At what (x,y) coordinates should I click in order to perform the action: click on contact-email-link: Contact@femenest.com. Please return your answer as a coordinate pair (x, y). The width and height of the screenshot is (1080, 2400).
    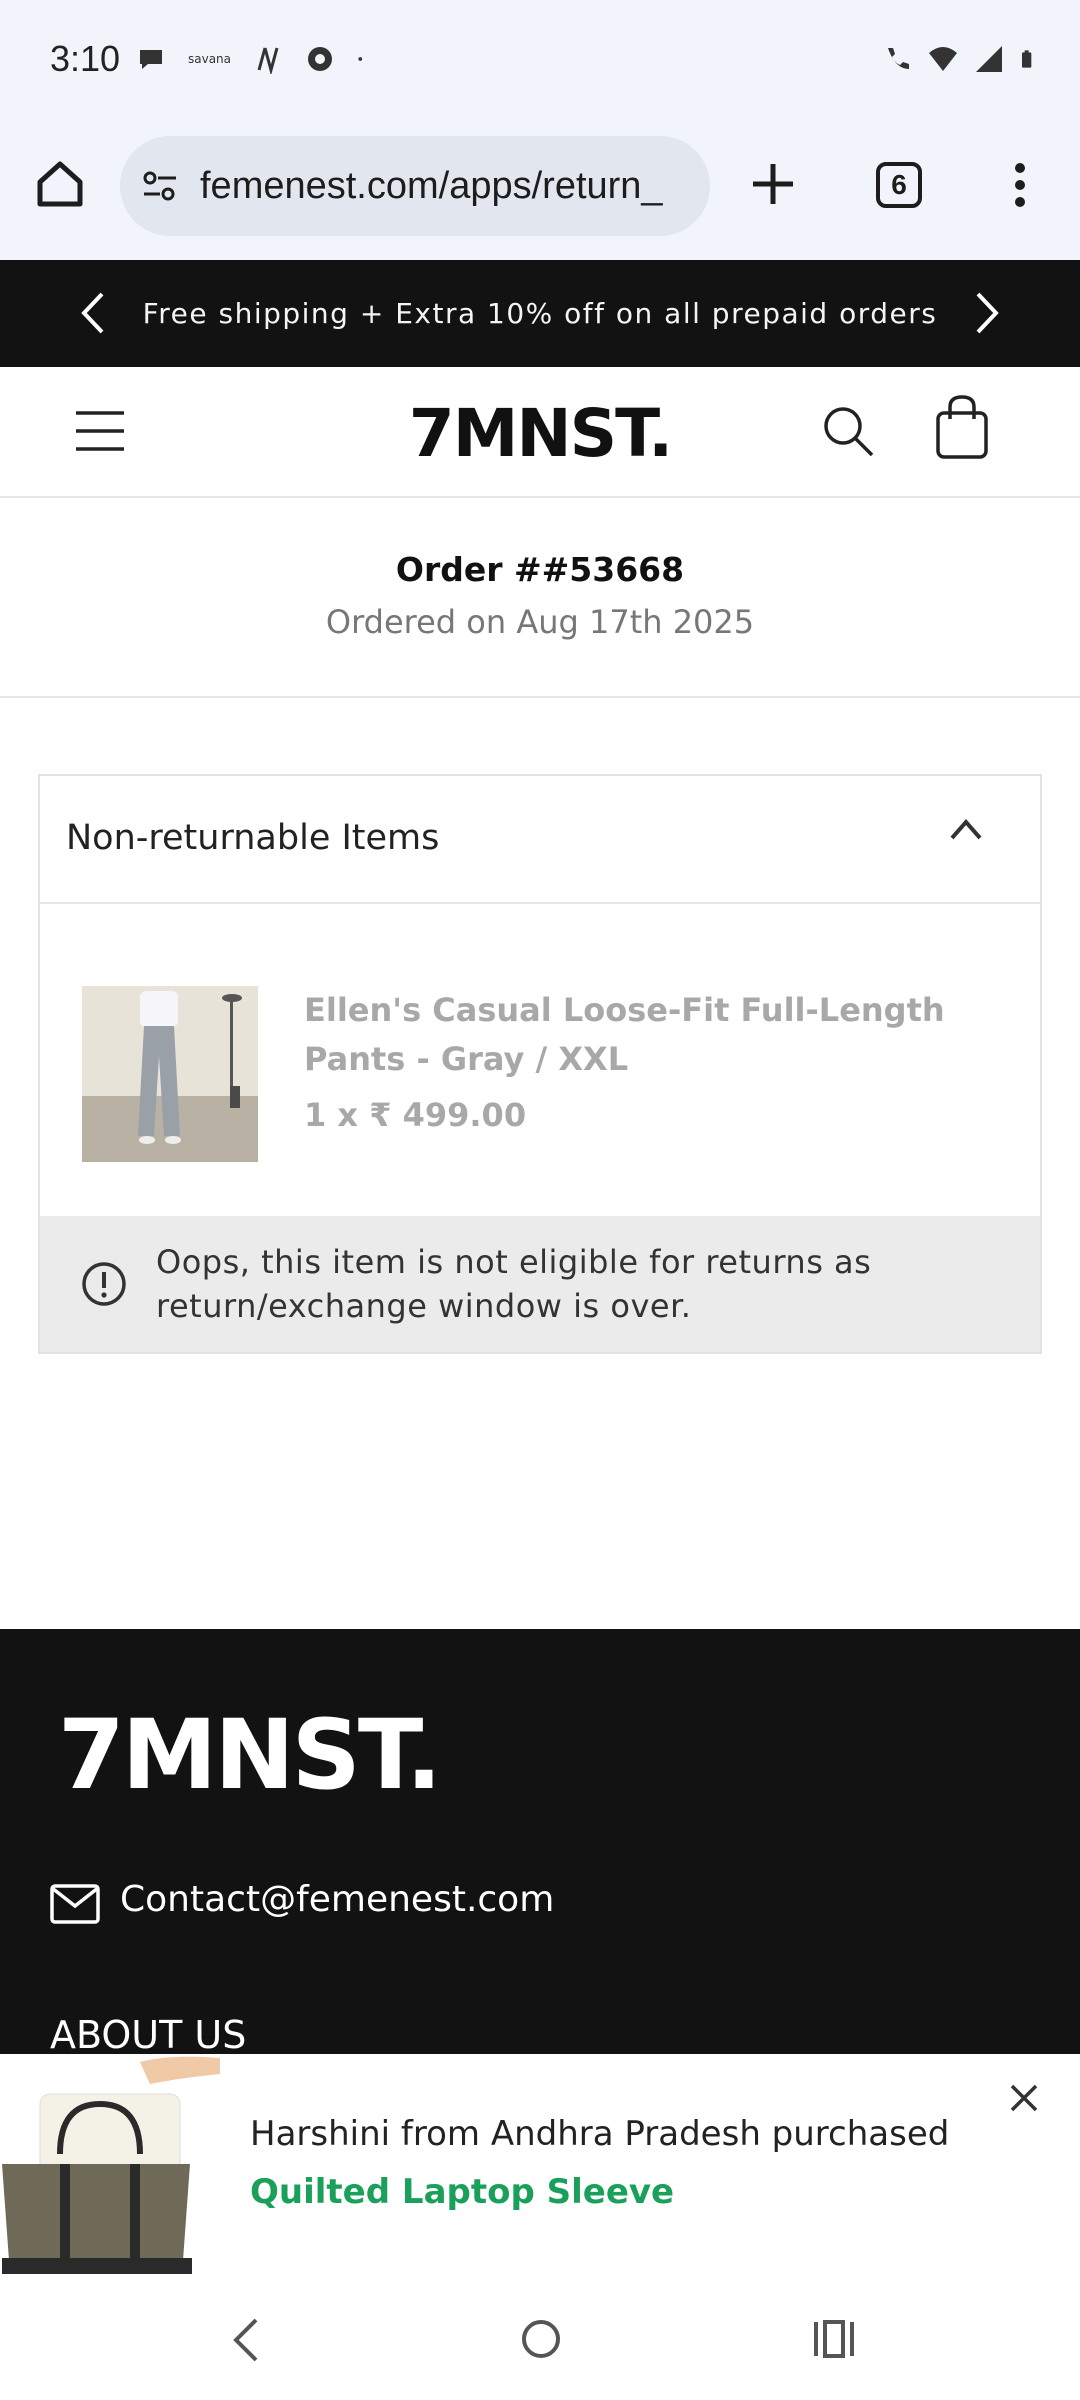
    Looking at the image, I should click on (337, 1899).